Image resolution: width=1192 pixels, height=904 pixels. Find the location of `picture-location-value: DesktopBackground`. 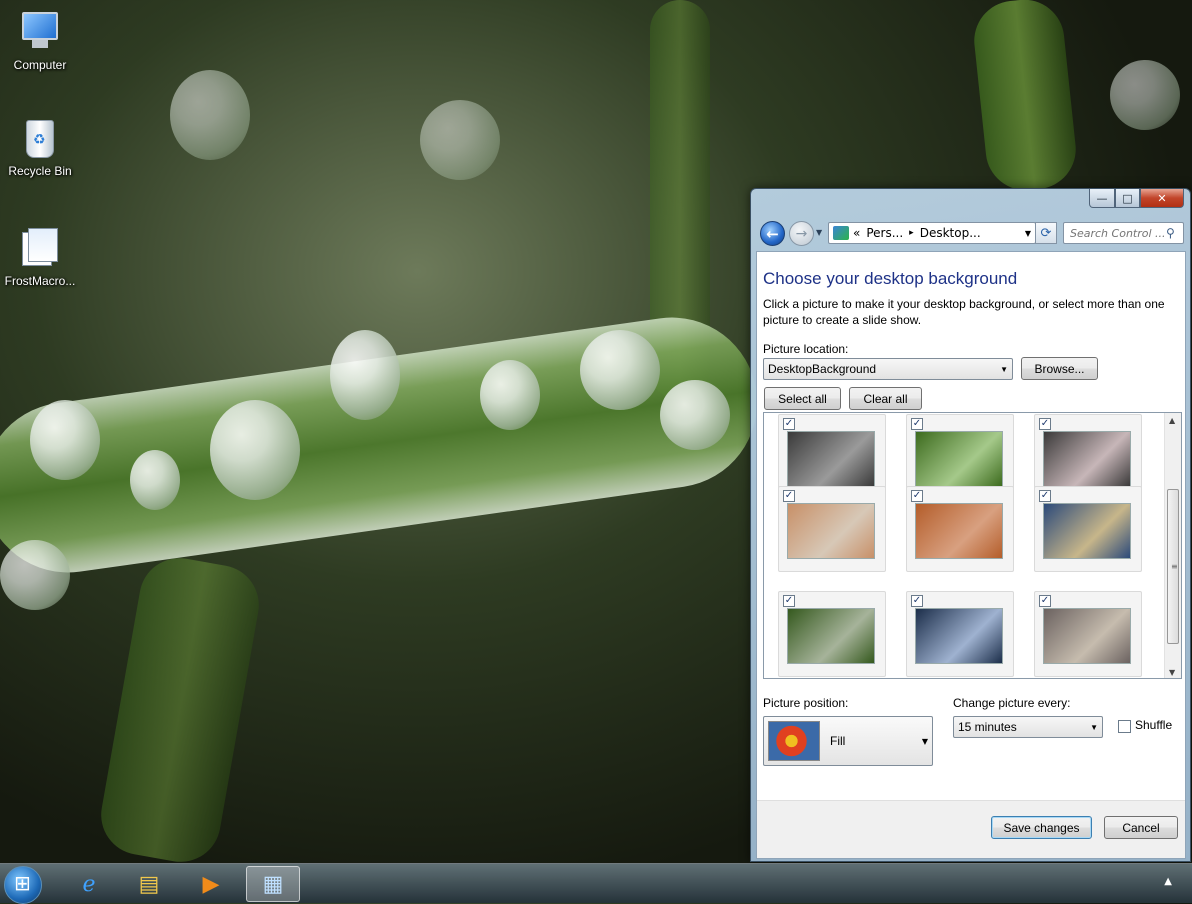

picture-location-value: DesktopBackground is located at coordinates (822, 369).